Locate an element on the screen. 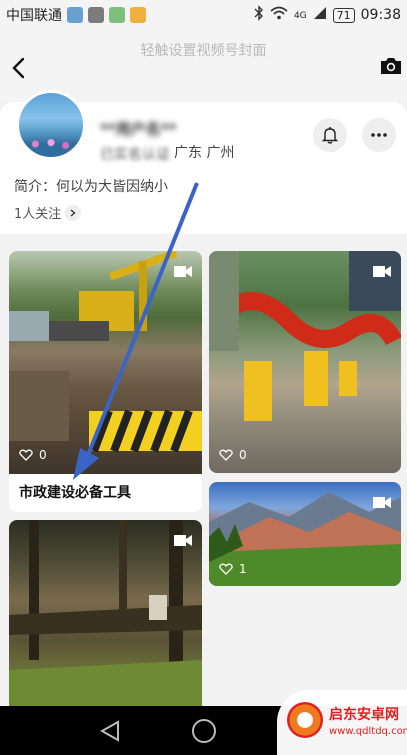  signal-icon is located at coordinates (320, 15).